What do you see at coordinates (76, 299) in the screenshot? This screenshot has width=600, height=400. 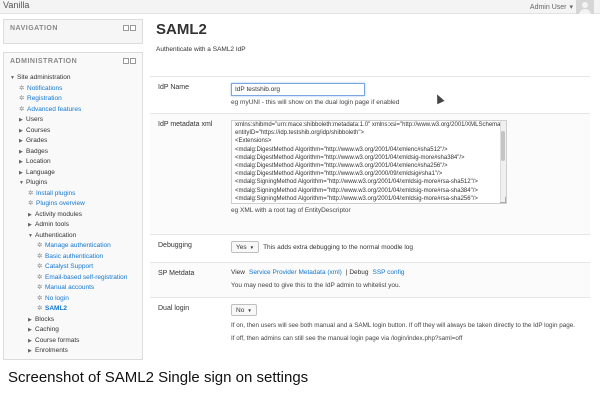 I see `tree-item: ✲ No login` at bounding box center [76, 299].